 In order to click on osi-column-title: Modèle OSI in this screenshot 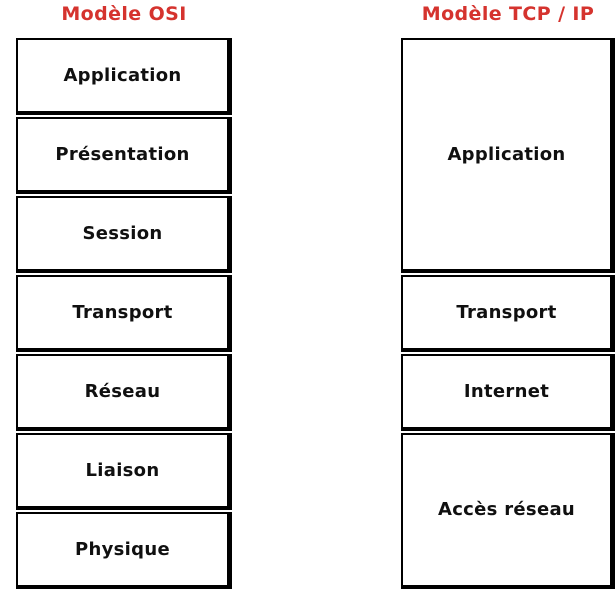, I will do `click(124, 14)`.